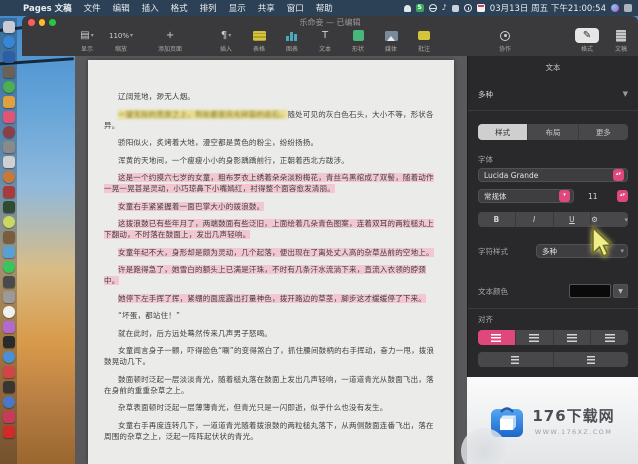 The image size is (638, 464). Describe the element at coordinates (8, 282) in the screenshot. I see `dock-camera2-icon` at that location.